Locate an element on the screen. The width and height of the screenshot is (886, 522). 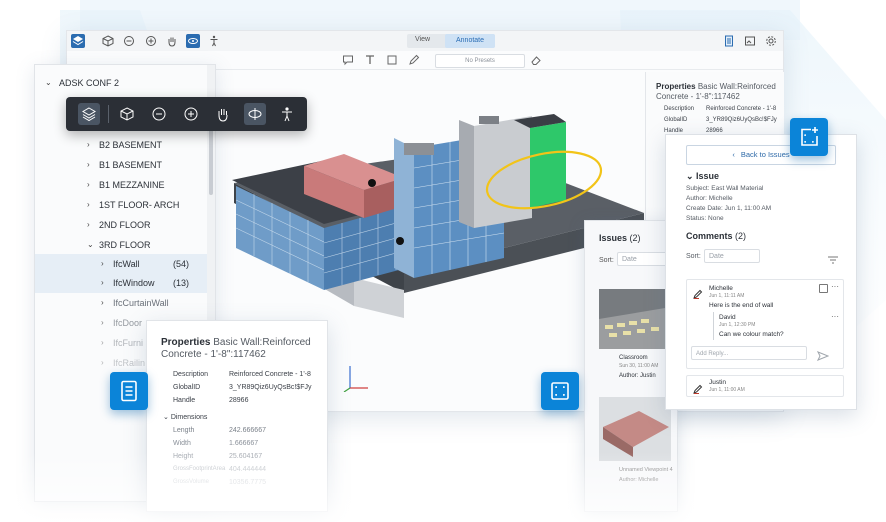
pen-tool-icon is located at coordinates (414, 60).